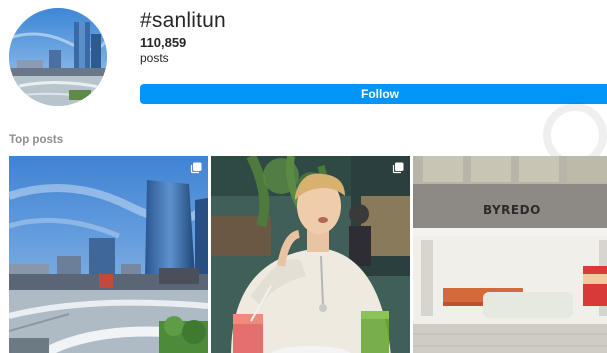 This screenshot has height=353, width=607. I want to click on store-sign-text: BYREDO, so click(512, 210).